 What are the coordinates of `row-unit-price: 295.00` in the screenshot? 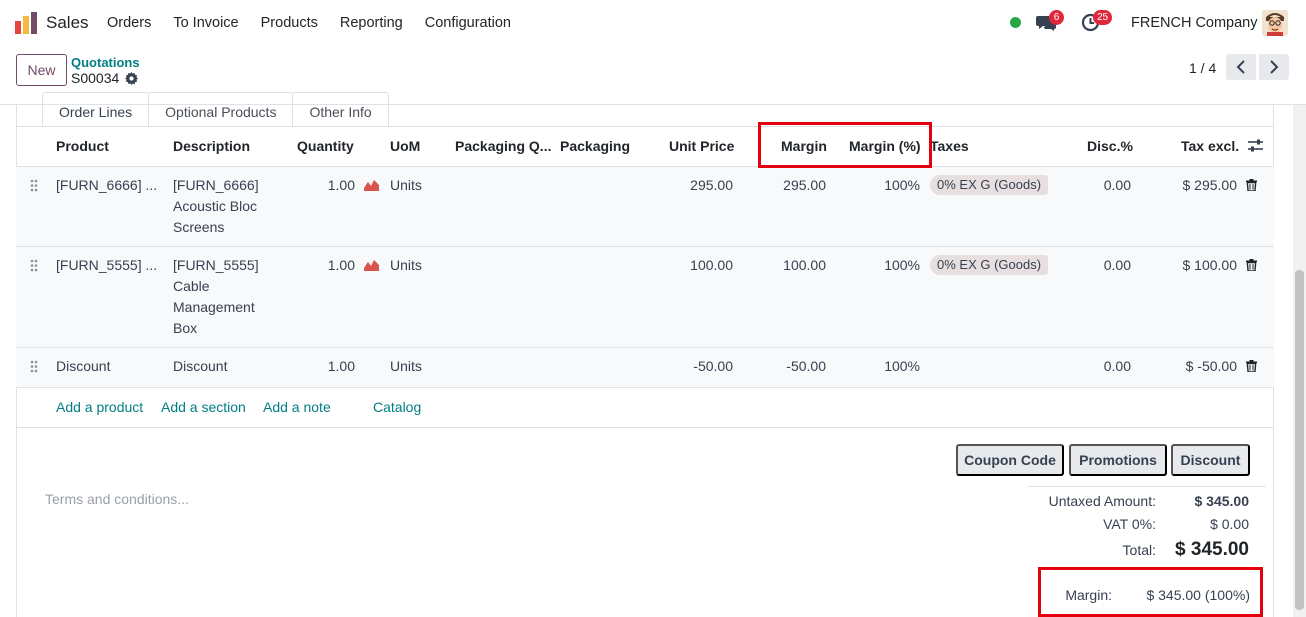 It's located at (696, 185).